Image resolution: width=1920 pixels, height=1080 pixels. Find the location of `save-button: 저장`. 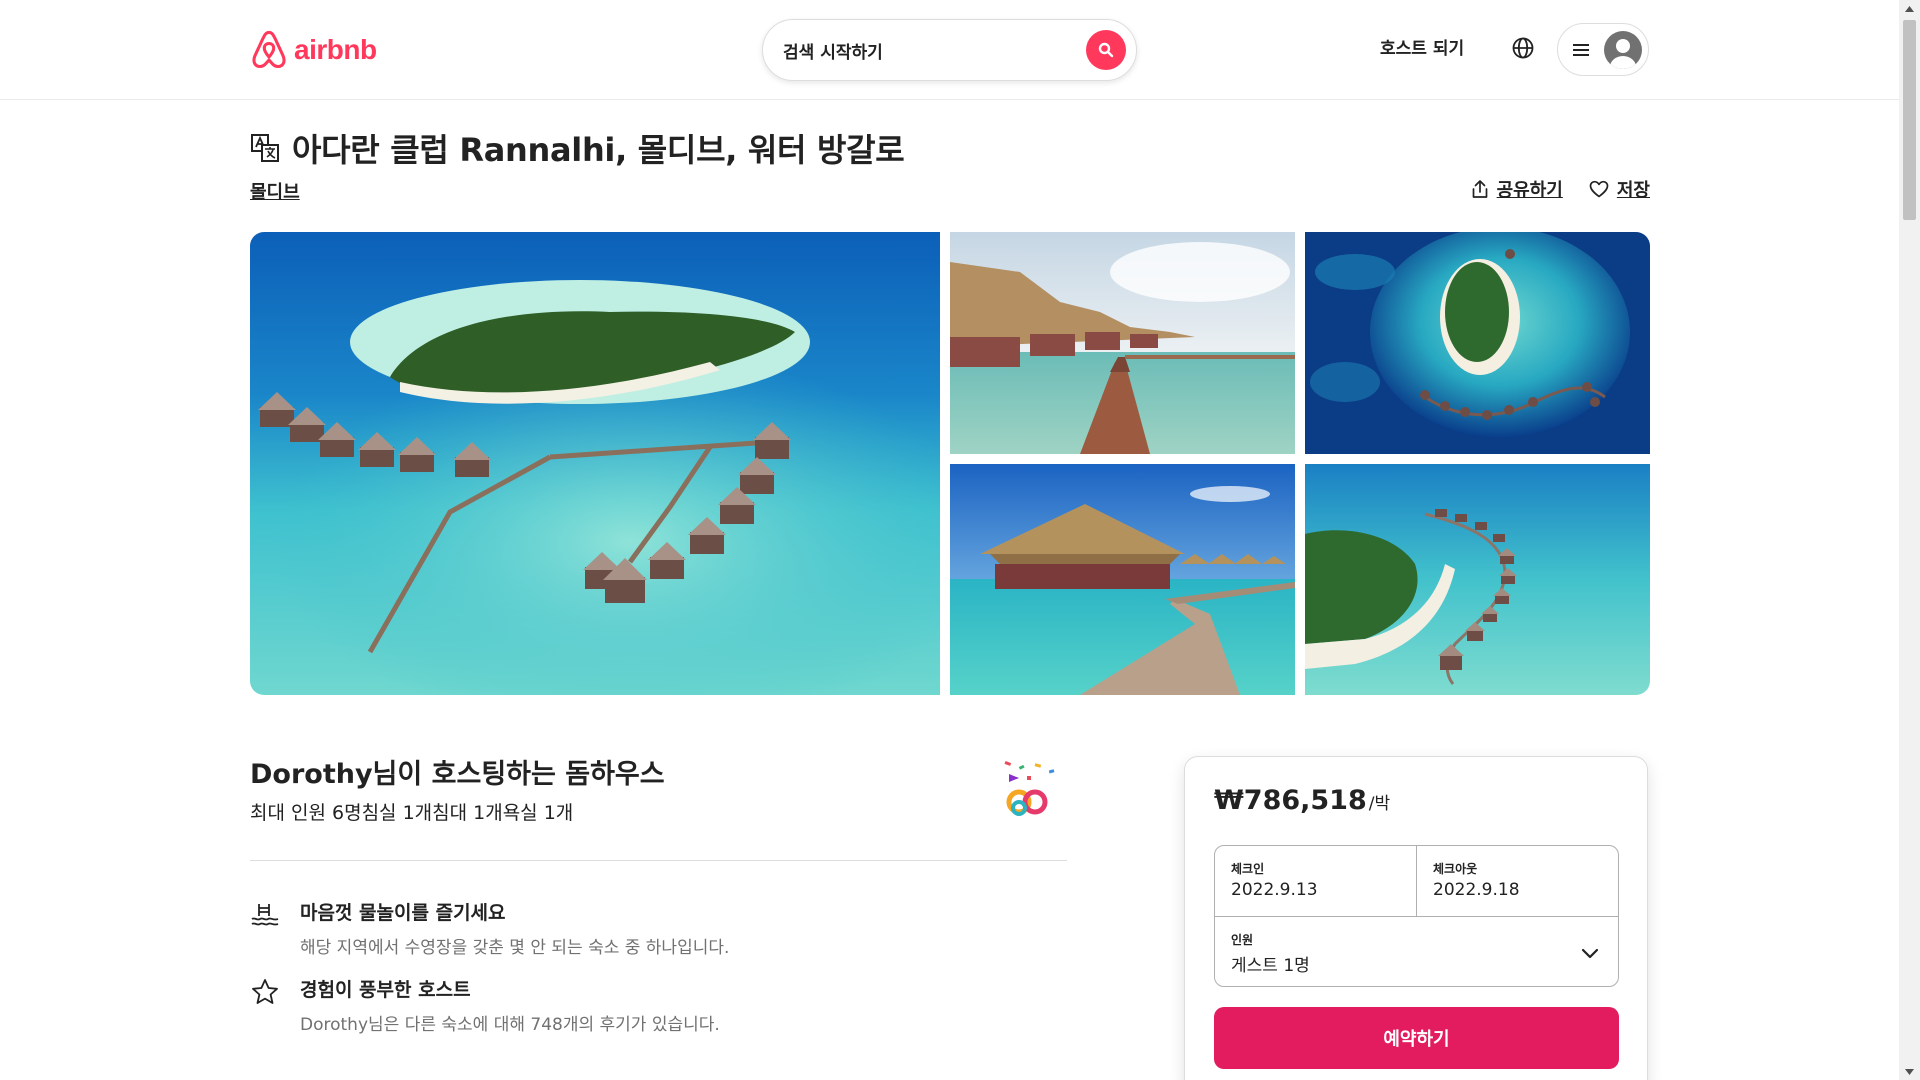

save-button: 저장 is located at coordinates (1619, 189).